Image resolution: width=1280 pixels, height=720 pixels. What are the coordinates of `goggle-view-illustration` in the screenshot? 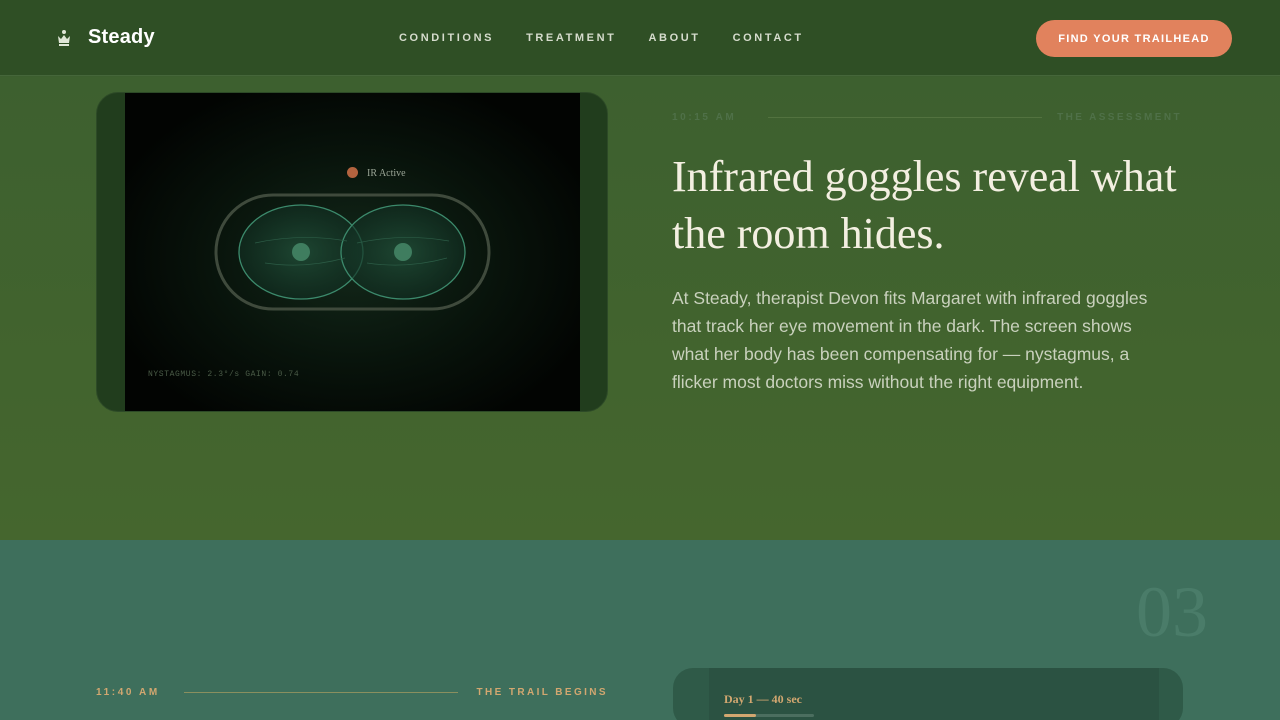 It's located at (352, 252).